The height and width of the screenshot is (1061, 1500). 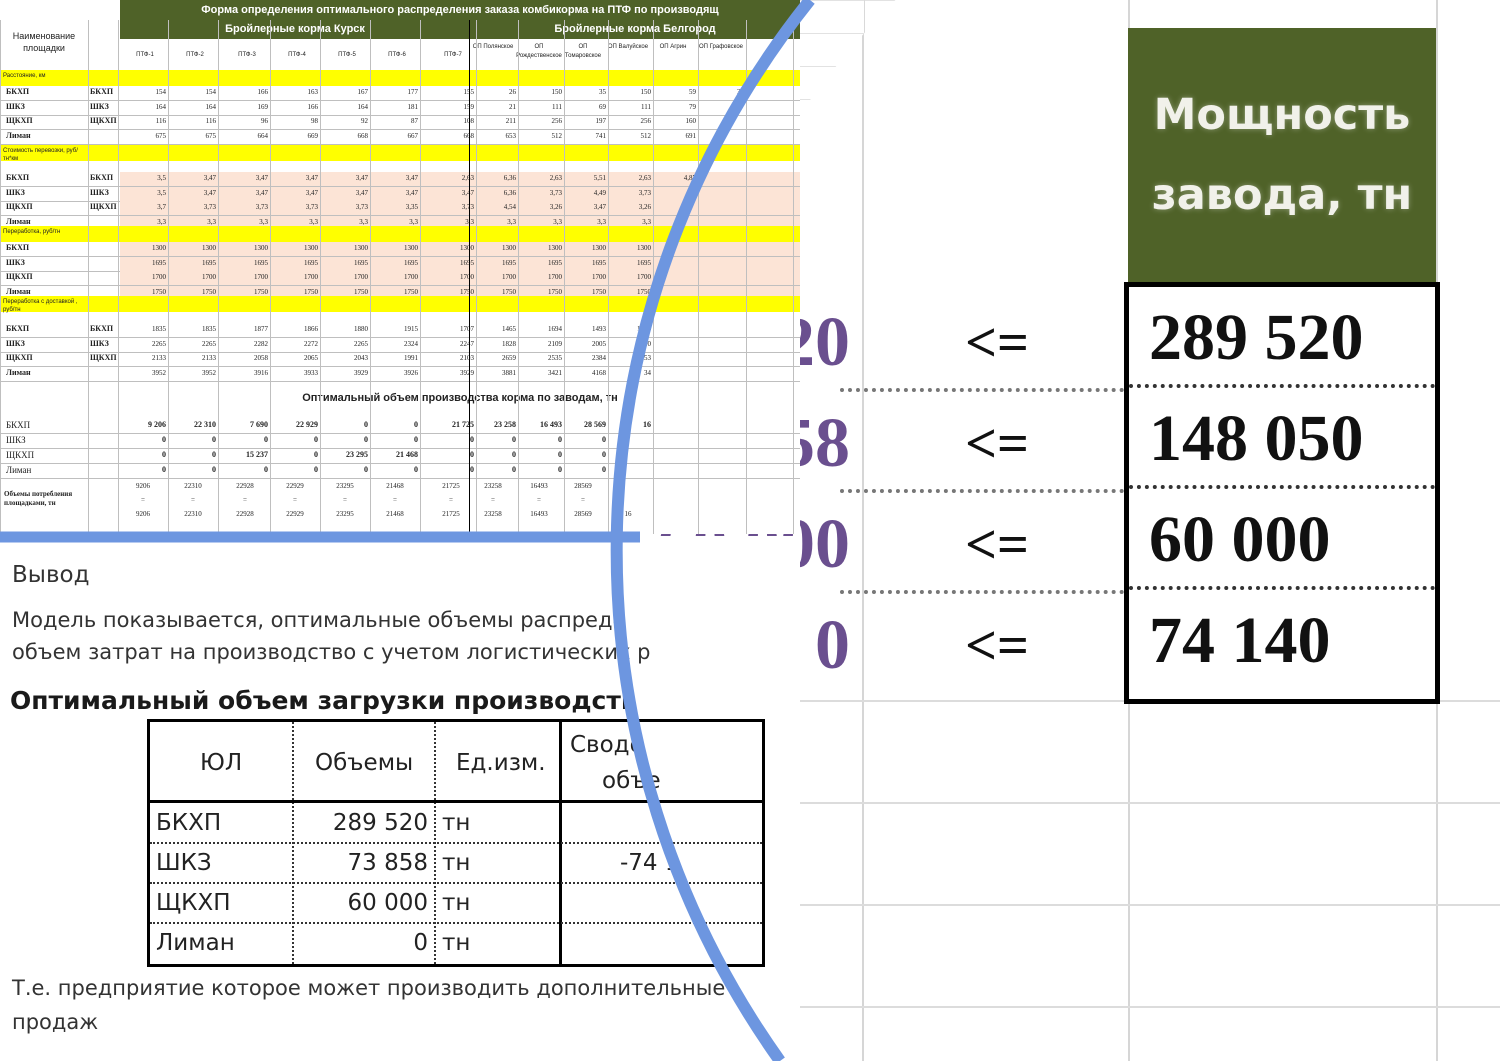 What do you see at coordinates (395, 92) in the screenshot?
I see `data-cell: 177` at bounding box center [395, 92].